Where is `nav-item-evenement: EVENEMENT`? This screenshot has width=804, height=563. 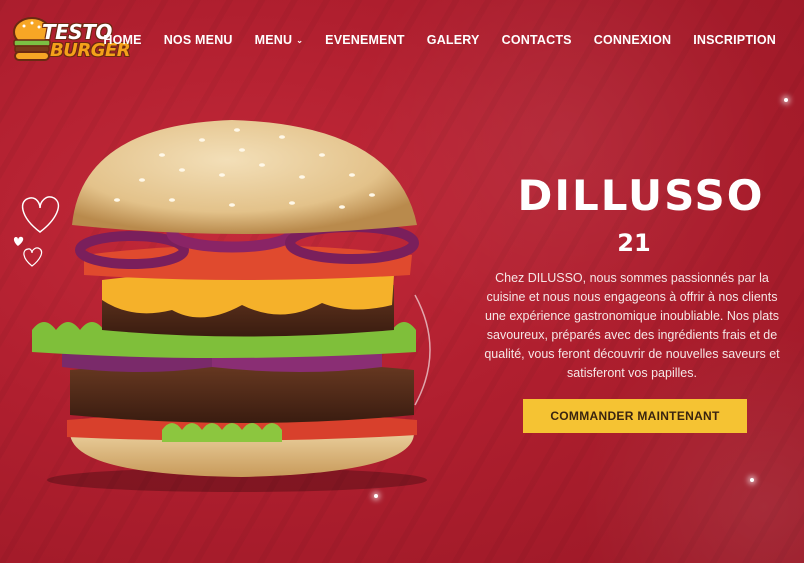
nav-item-evenement: EVENEMENT is located at coordinates (365, 40).